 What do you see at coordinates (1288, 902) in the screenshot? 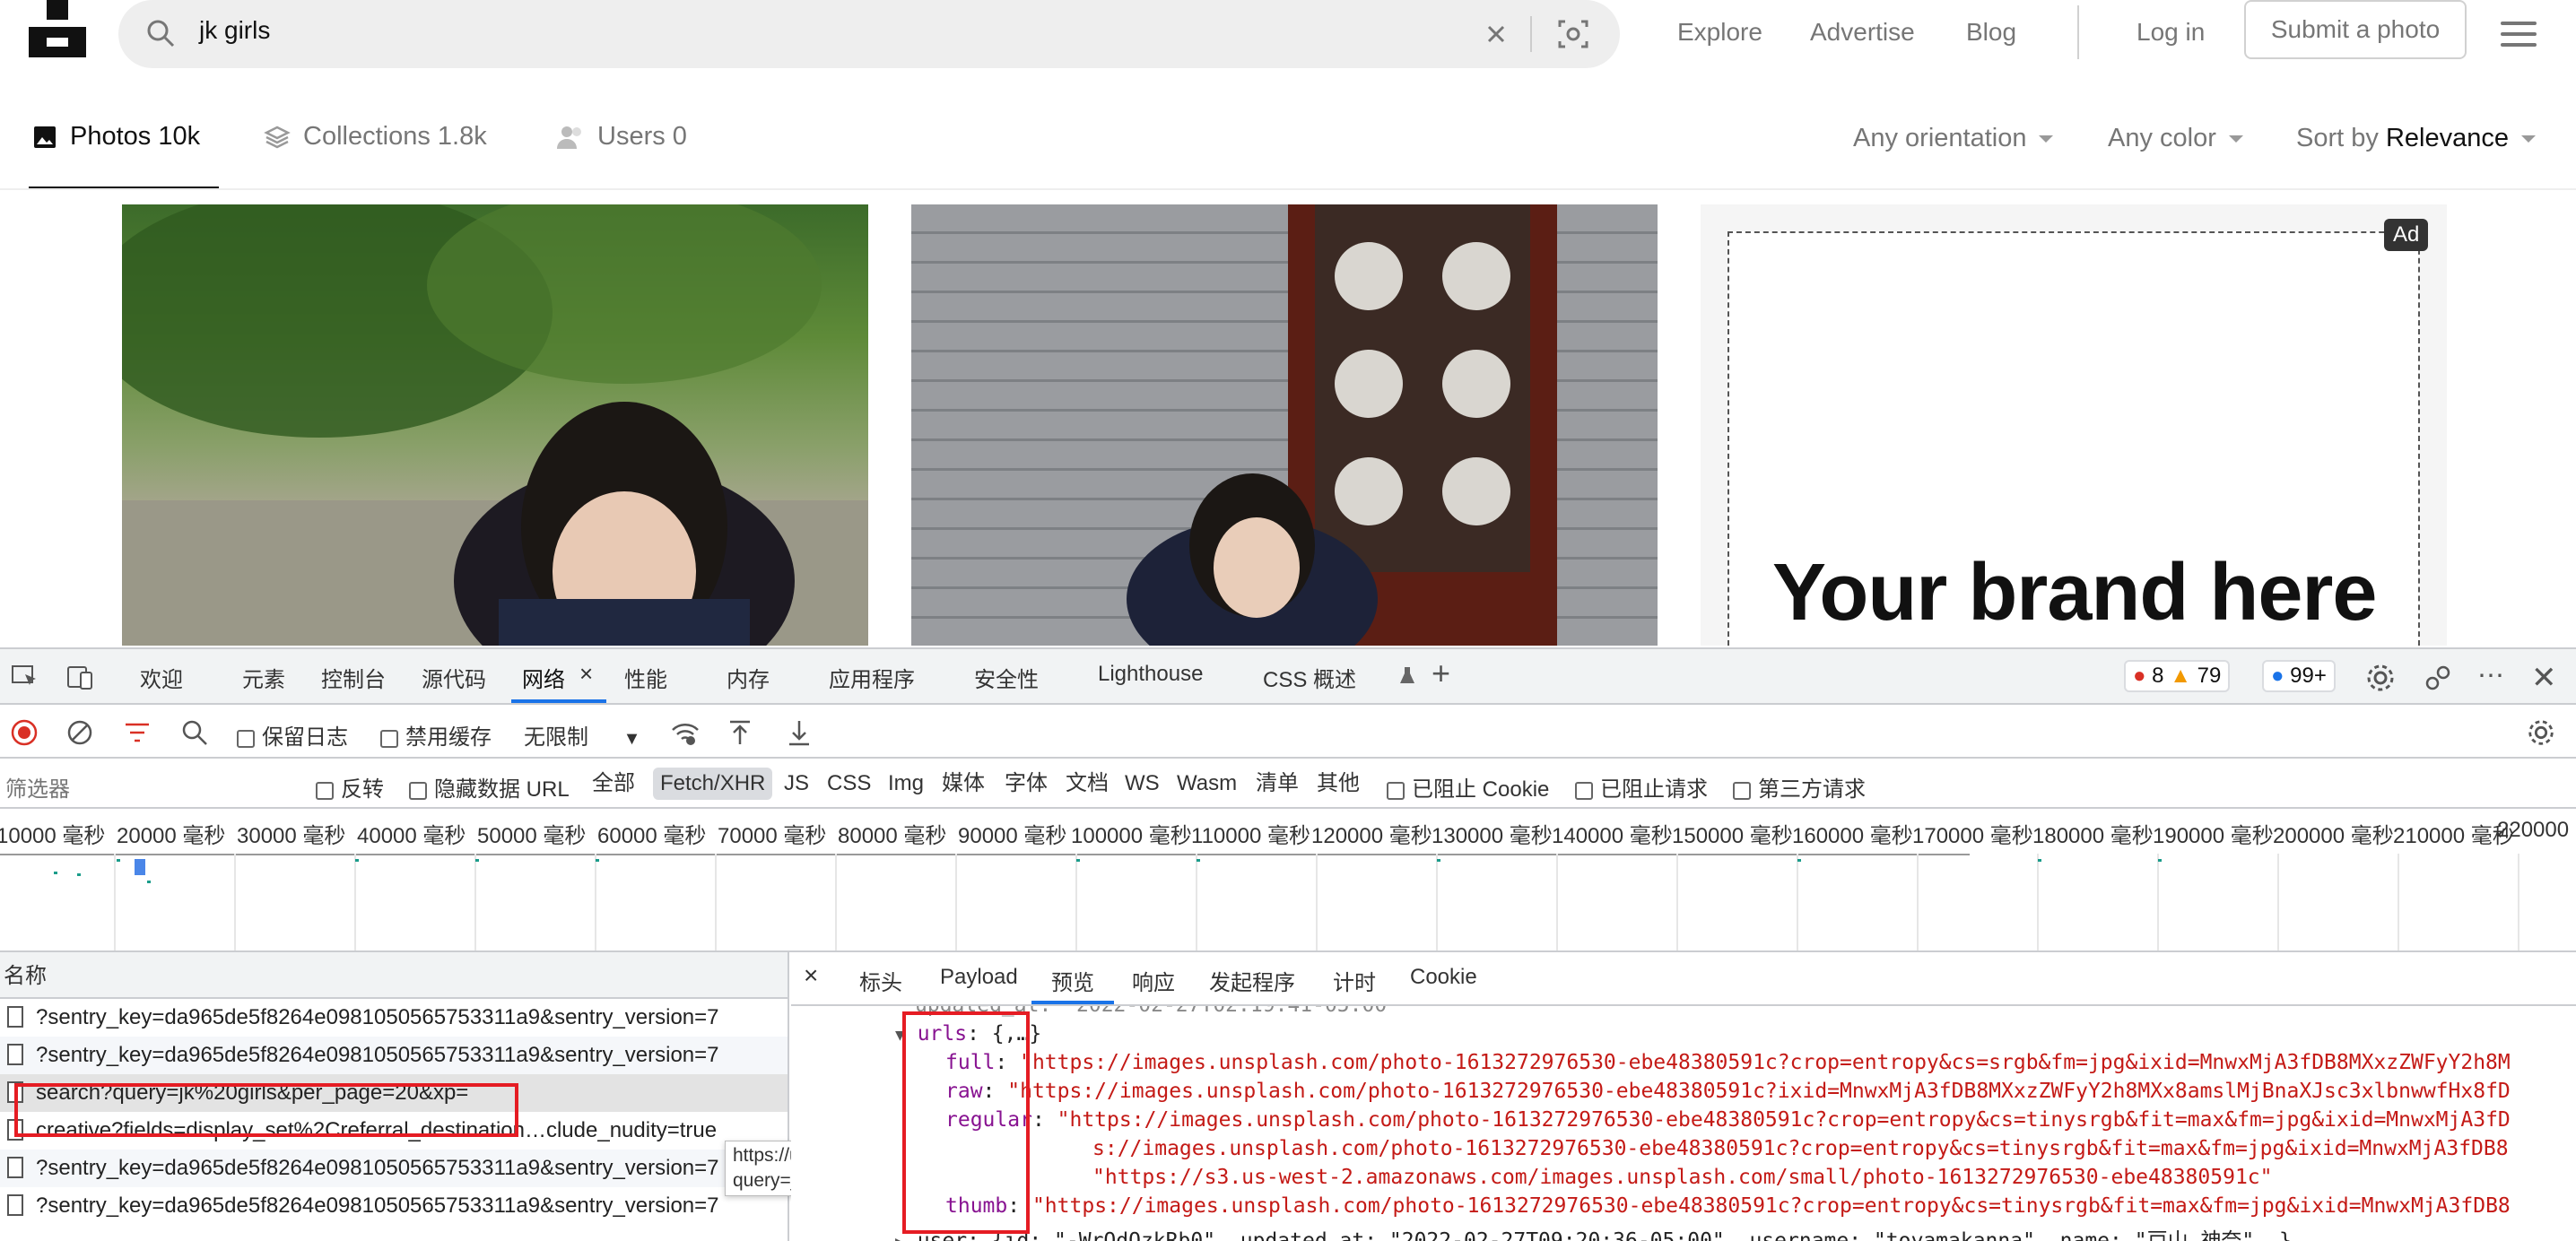
I see `timeline-overview` at bounding box center [1288, 902].